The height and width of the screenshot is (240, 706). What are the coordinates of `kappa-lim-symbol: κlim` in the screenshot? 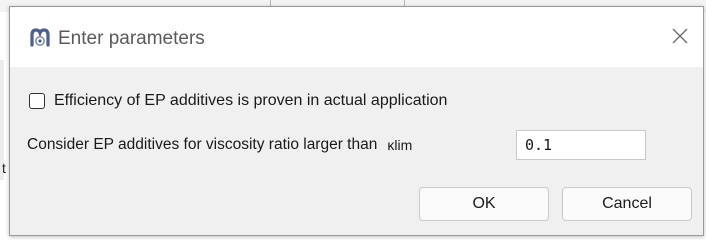 It's located at (399, 145).